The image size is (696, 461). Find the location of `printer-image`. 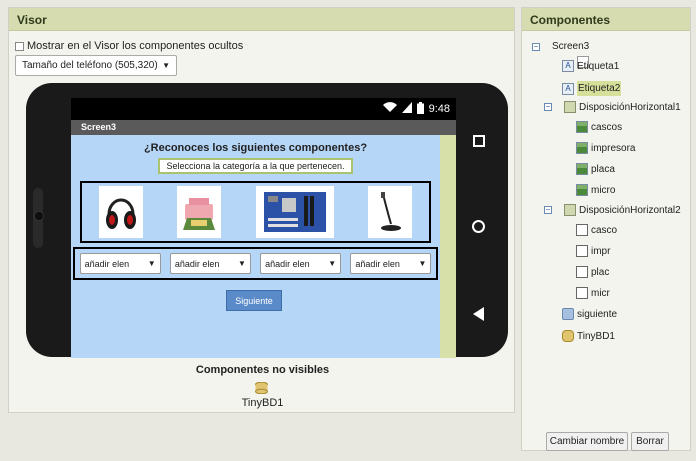

printer-image is located at coordinates (199, 212).